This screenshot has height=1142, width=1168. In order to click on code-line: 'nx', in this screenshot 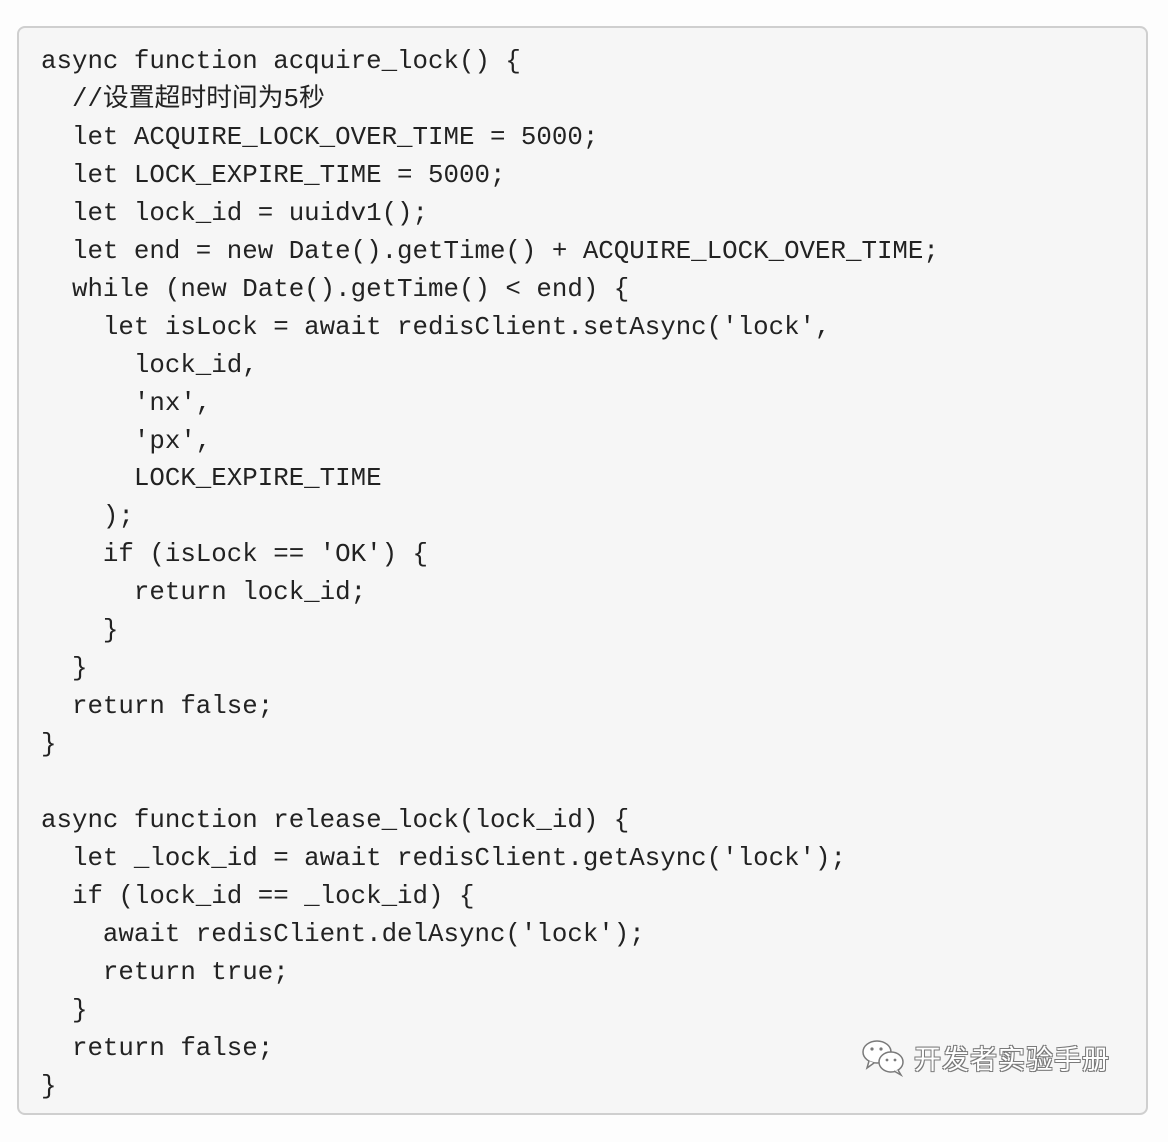, I will do `click(126, 403)`.